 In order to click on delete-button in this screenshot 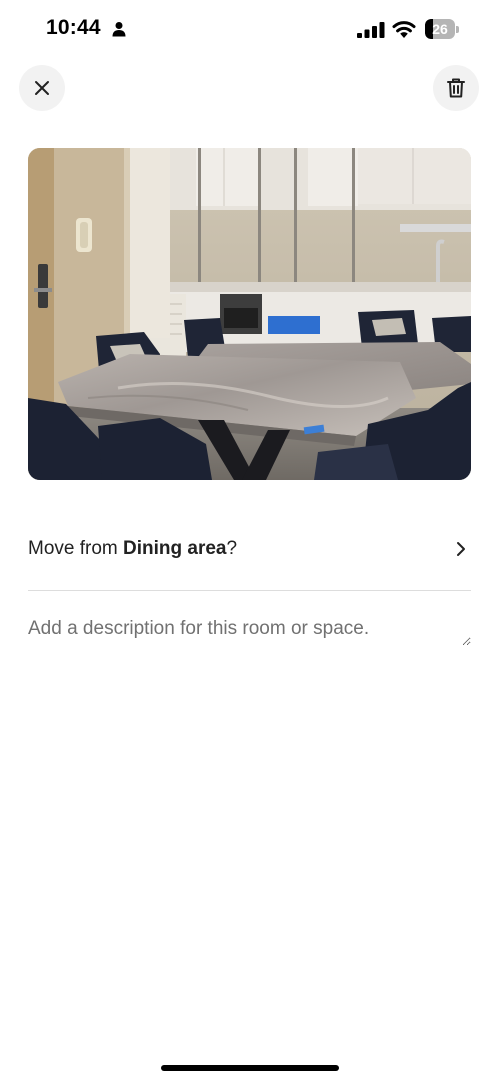, I will do `click(456, 88)`.